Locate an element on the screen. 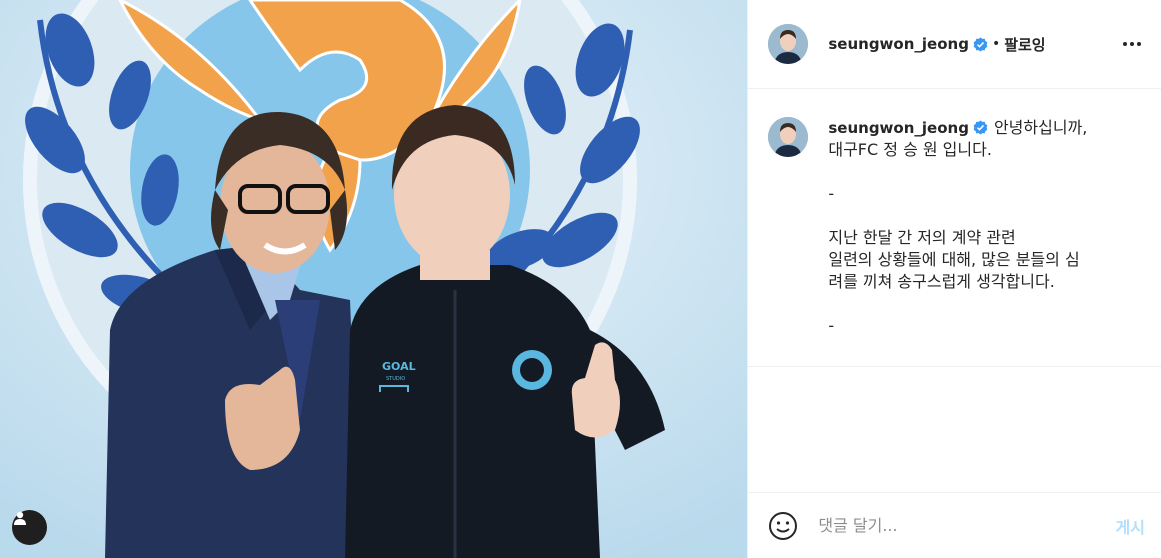 This screenshot has width=1161, height=558. post-header: seungwon_jeong • 팔로잉 is located at coordinates (954, 44).